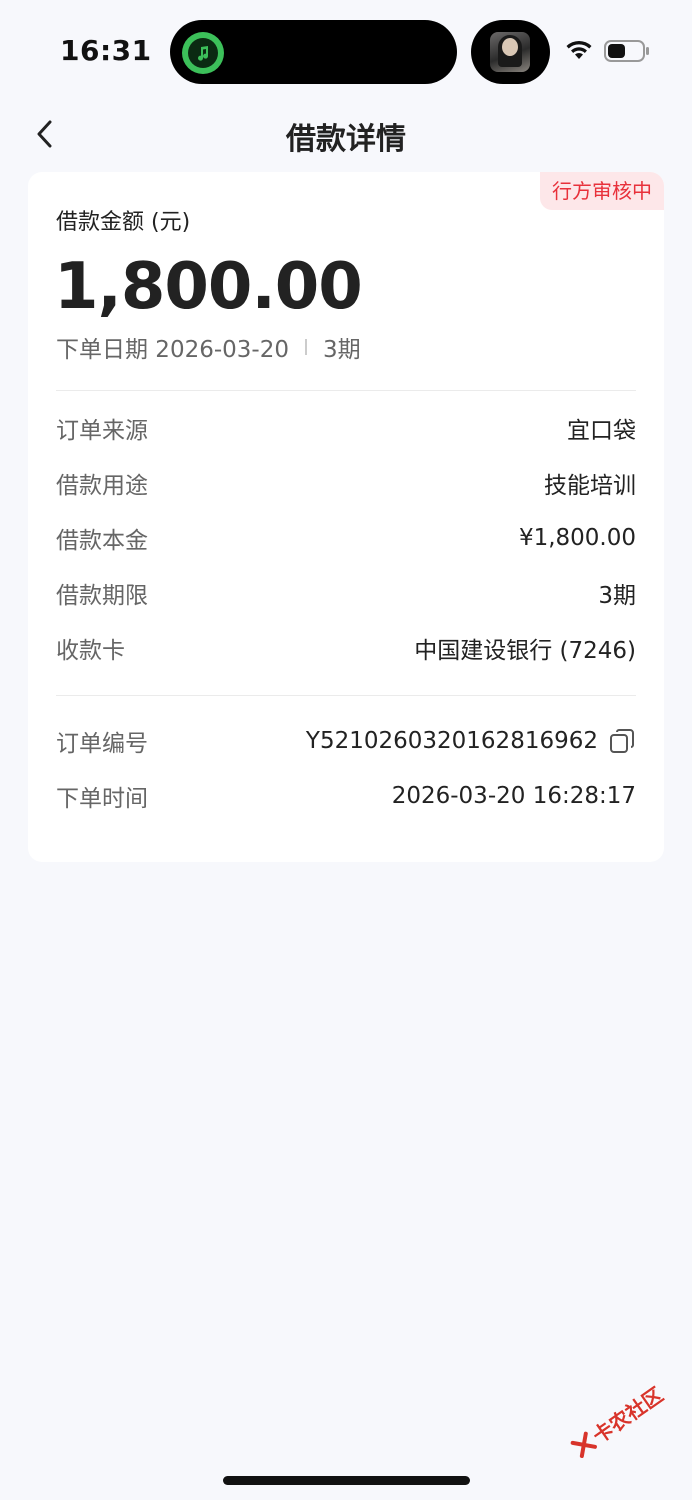  Describe the element at coordinates (102, 541) in the screenshot. I see `row-label: 借款本金` at that location.